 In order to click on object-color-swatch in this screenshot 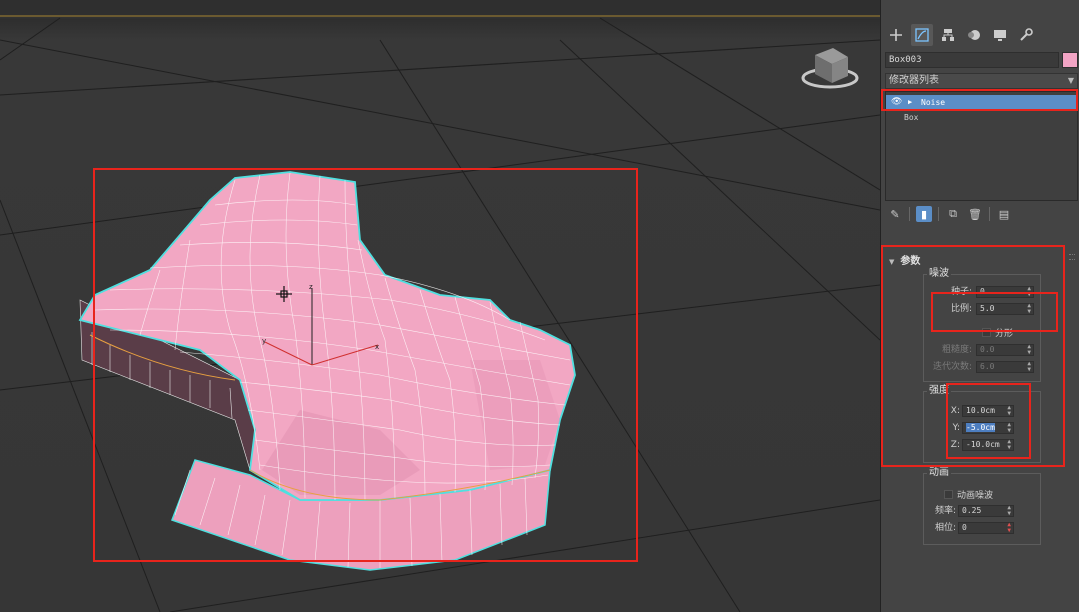, I will do `click(1070, 60)`.